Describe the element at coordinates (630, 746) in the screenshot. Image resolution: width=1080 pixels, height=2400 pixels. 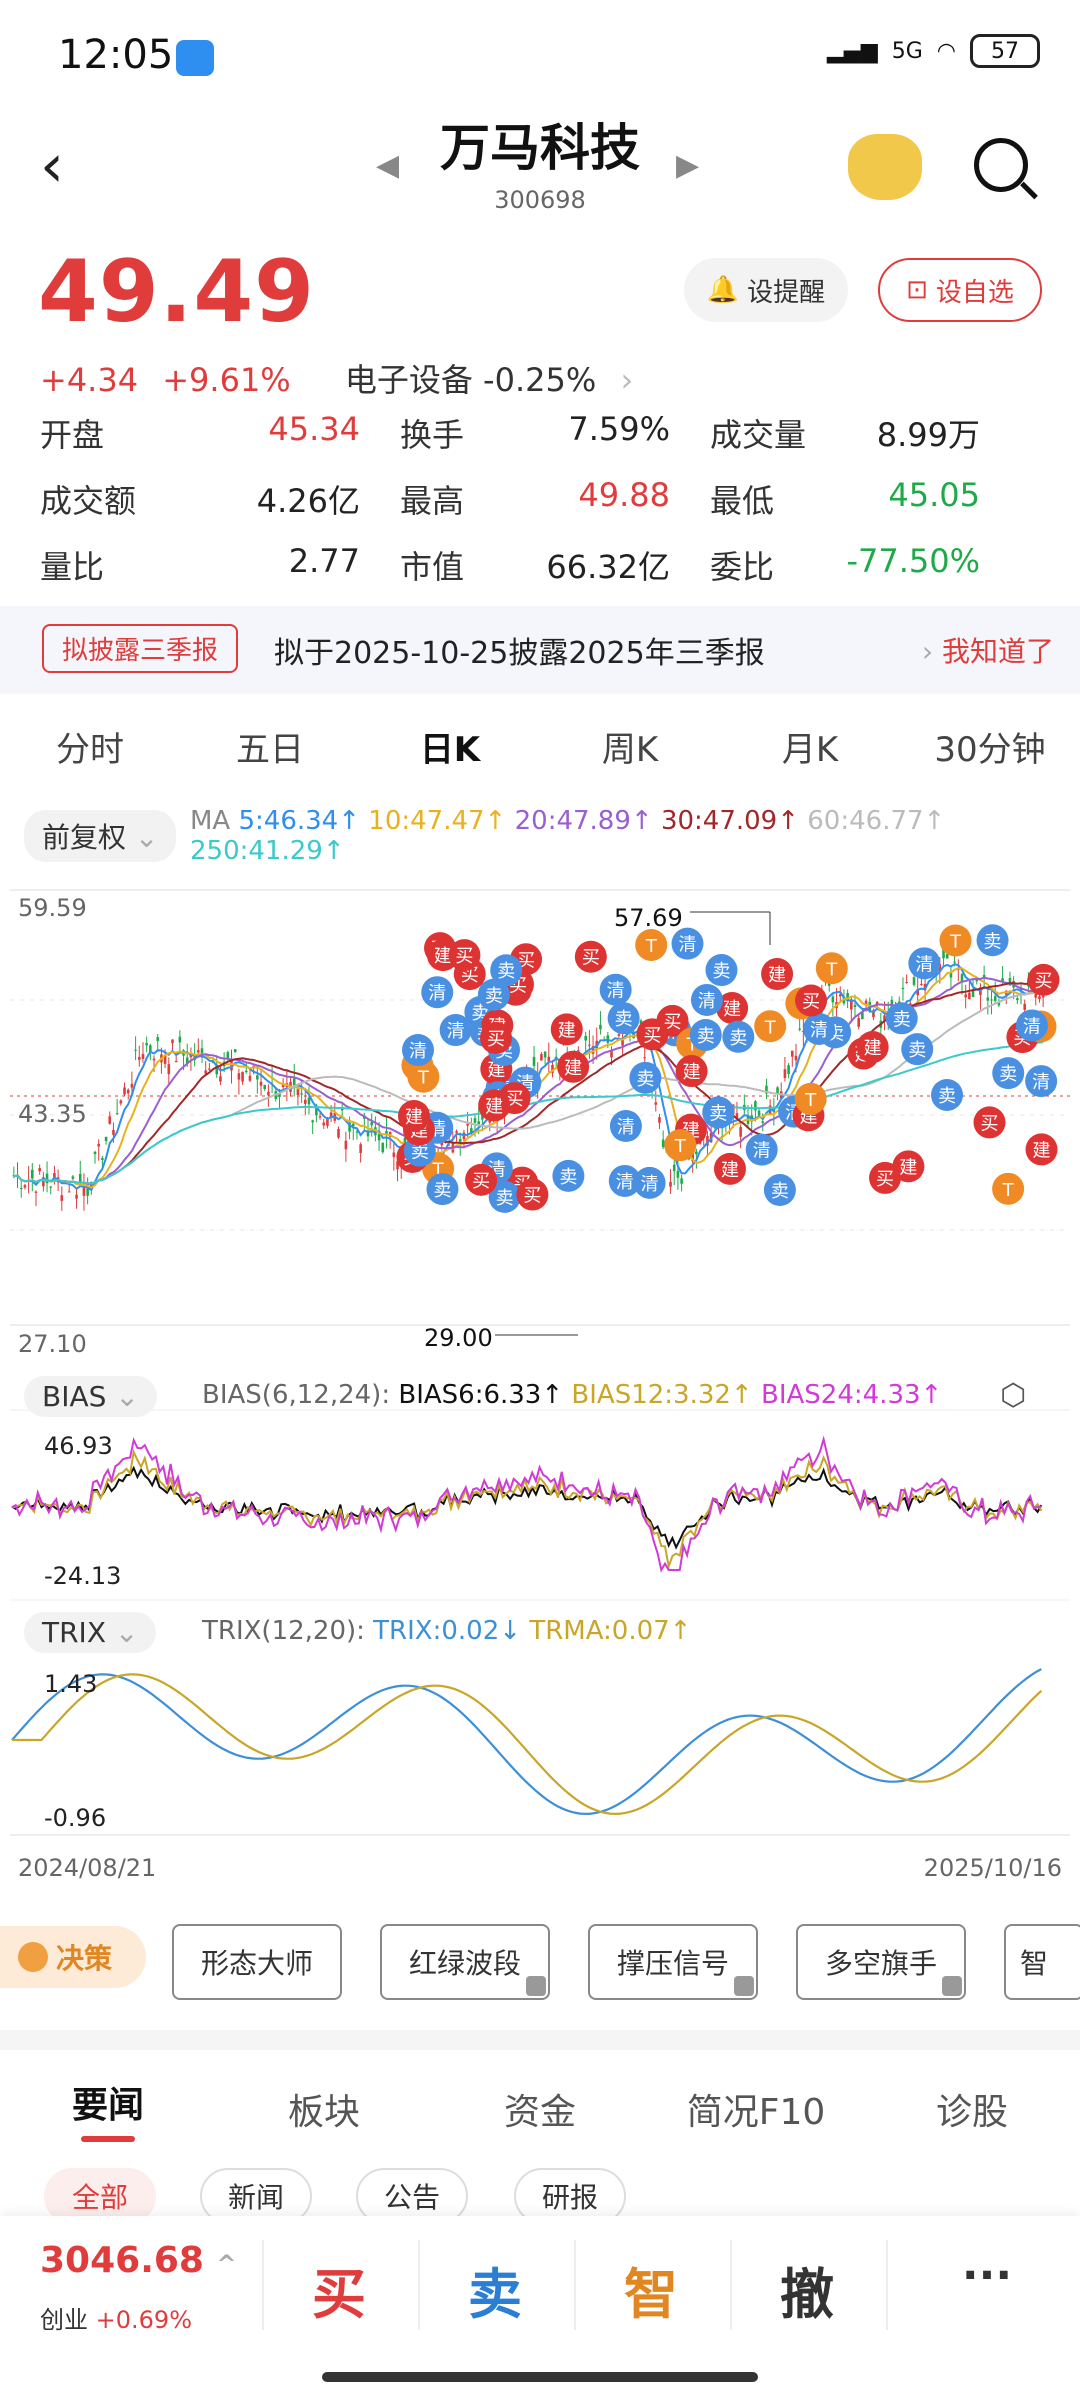
I see `tab-period-3: 周K` at that location.